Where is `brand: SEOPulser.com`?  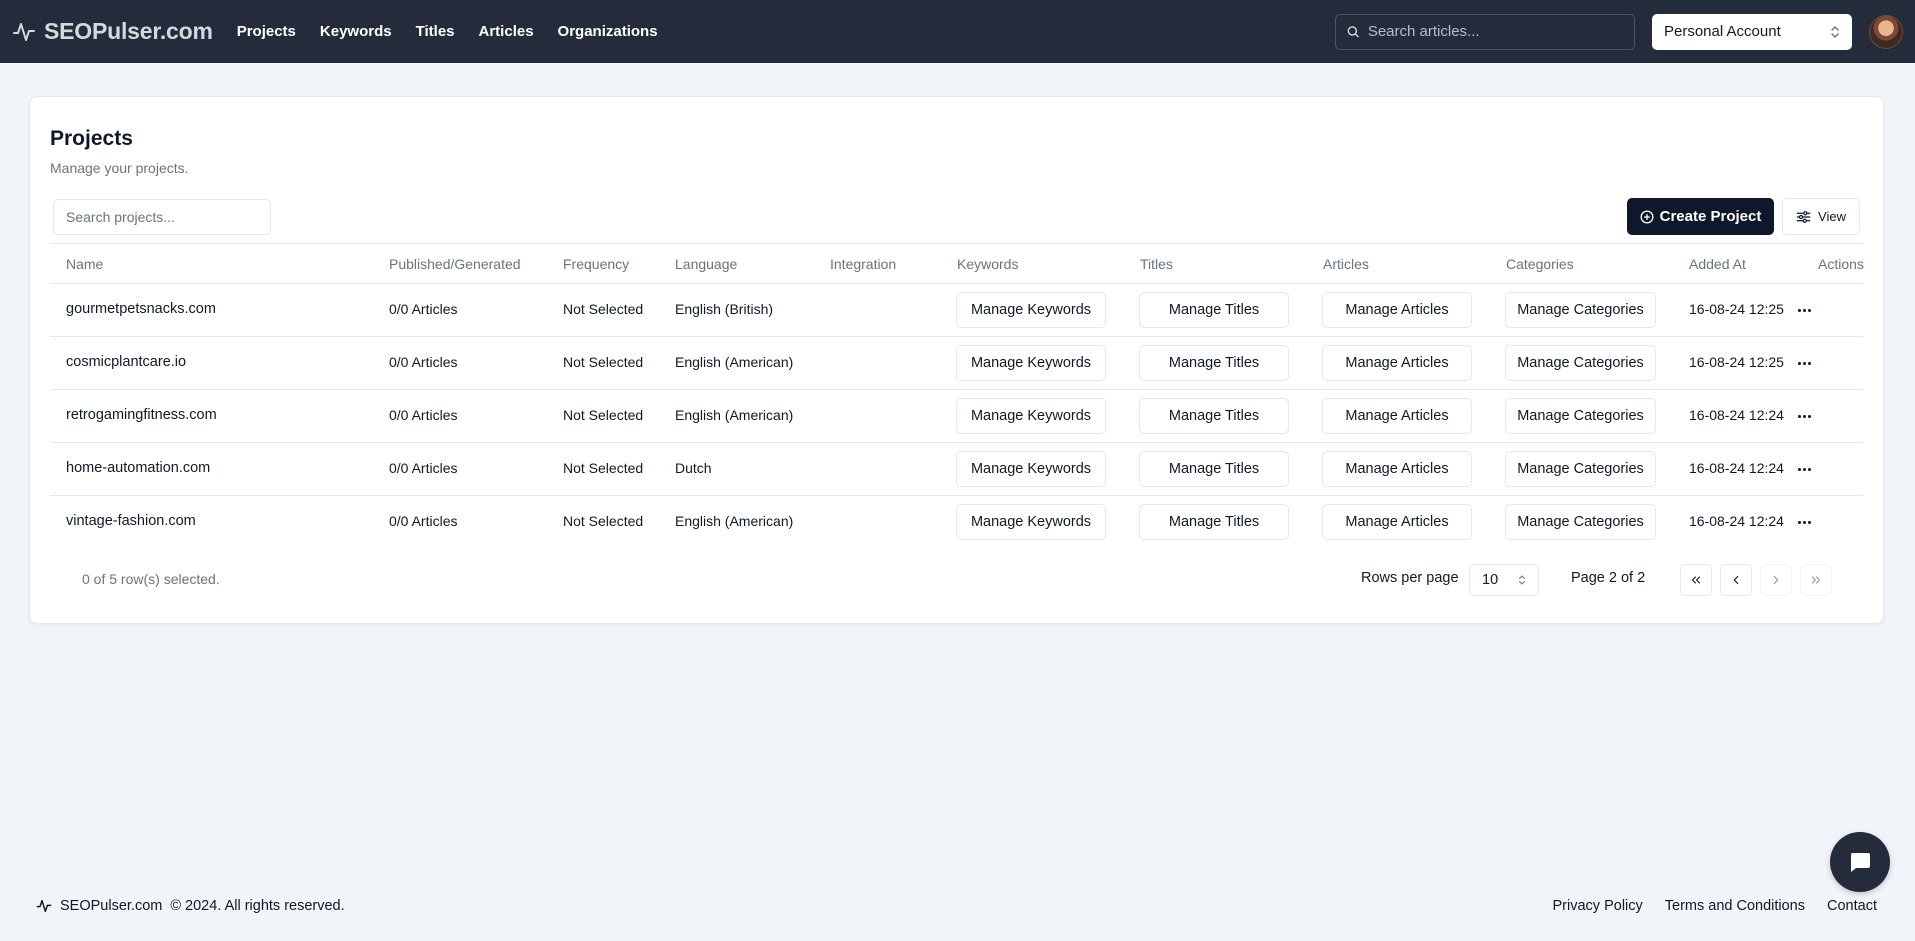
brand: SEOPulser.com is located at coordinates (112, 31).